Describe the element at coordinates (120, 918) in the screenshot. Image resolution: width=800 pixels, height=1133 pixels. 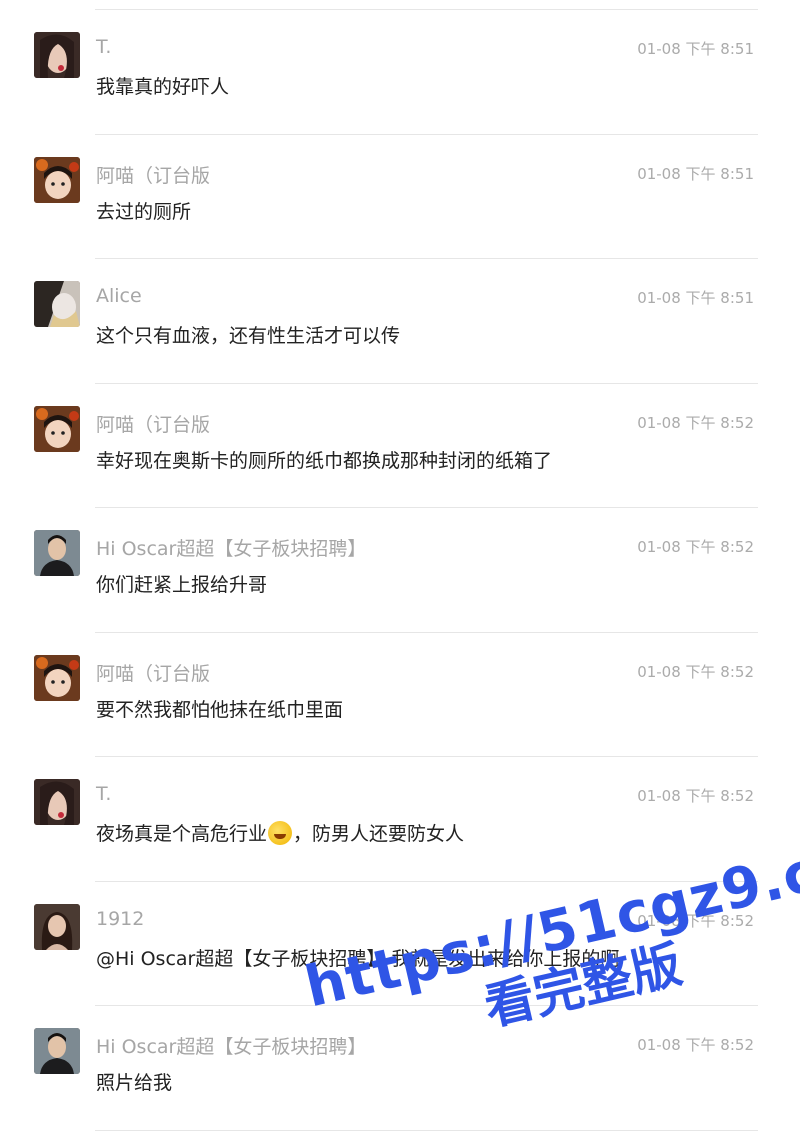
I see `username: 1912` at that location.